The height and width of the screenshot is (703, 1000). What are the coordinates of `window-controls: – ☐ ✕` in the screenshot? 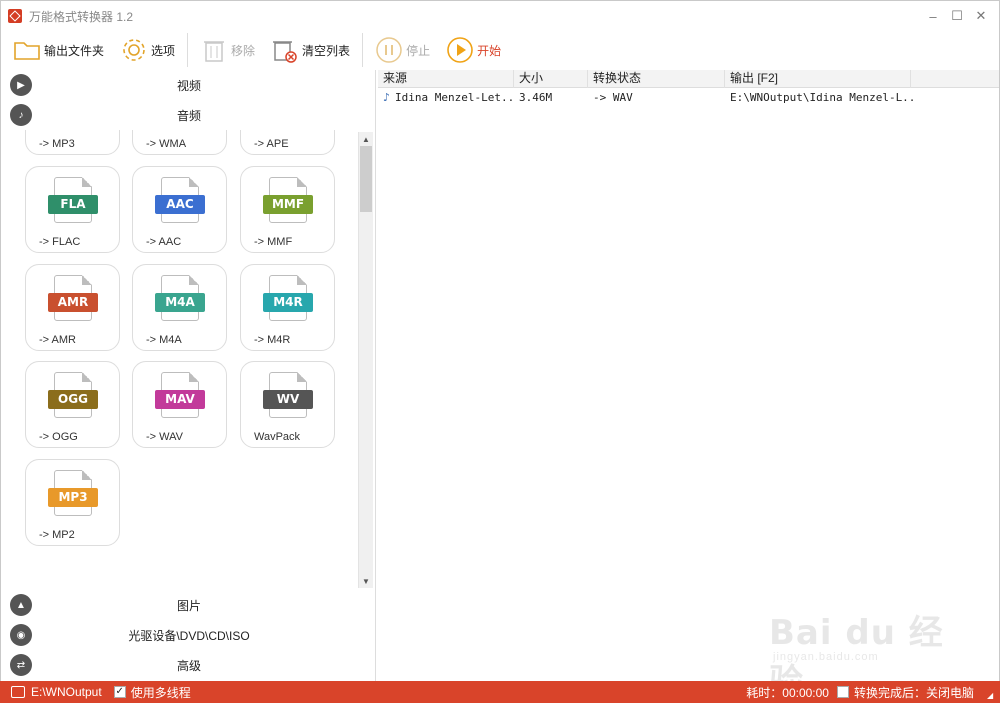 It's located at (957, 16).